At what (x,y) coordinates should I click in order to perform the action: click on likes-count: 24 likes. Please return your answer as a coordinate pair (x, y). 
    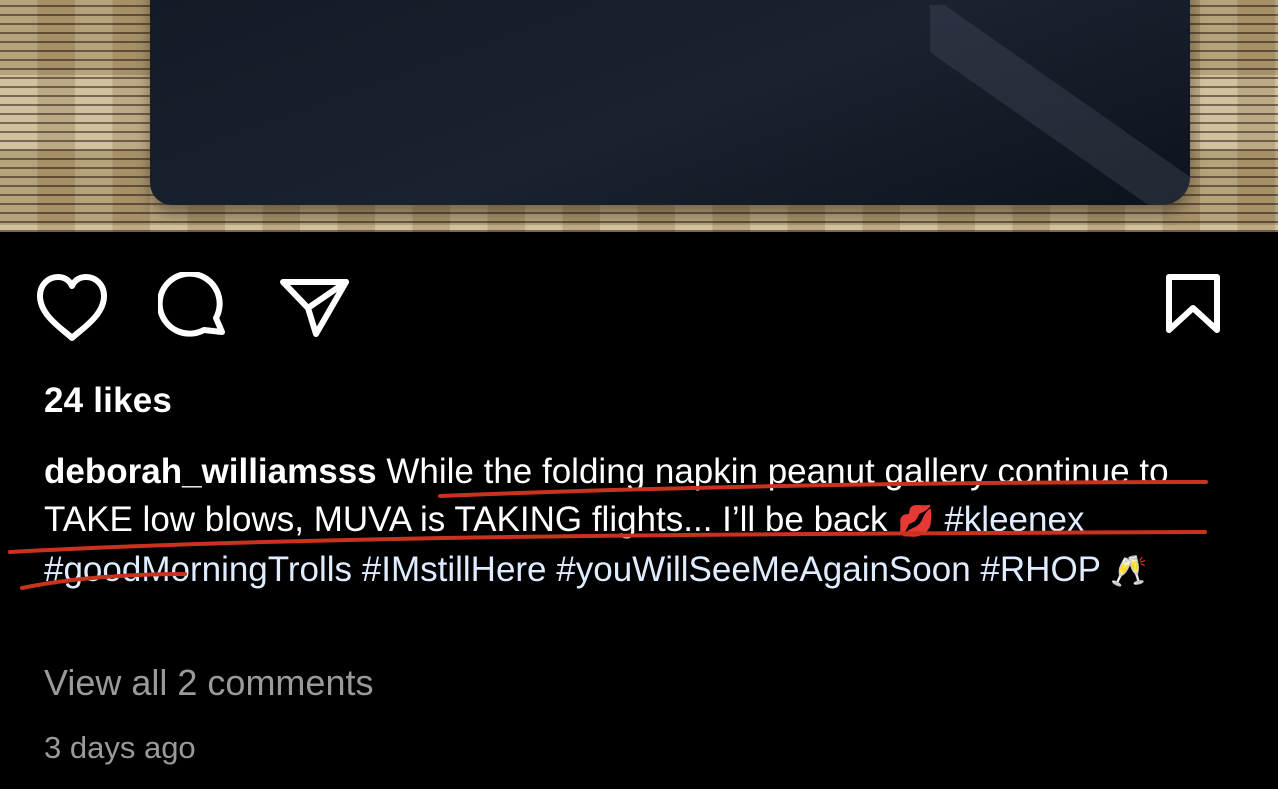
    Looking at the image, I should click on (108, 401).